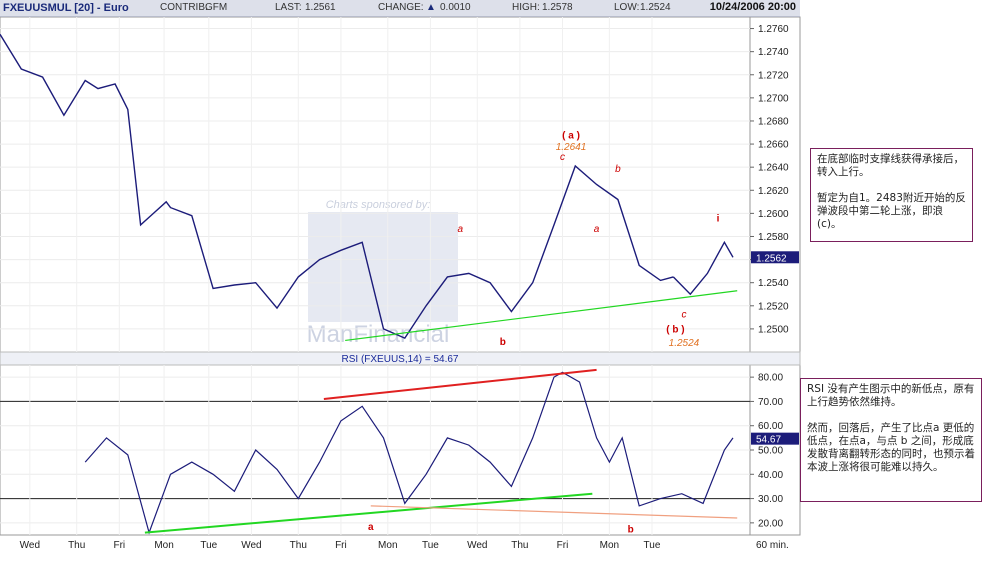  I want to click on price-wave-label: i, so click(718, 218).